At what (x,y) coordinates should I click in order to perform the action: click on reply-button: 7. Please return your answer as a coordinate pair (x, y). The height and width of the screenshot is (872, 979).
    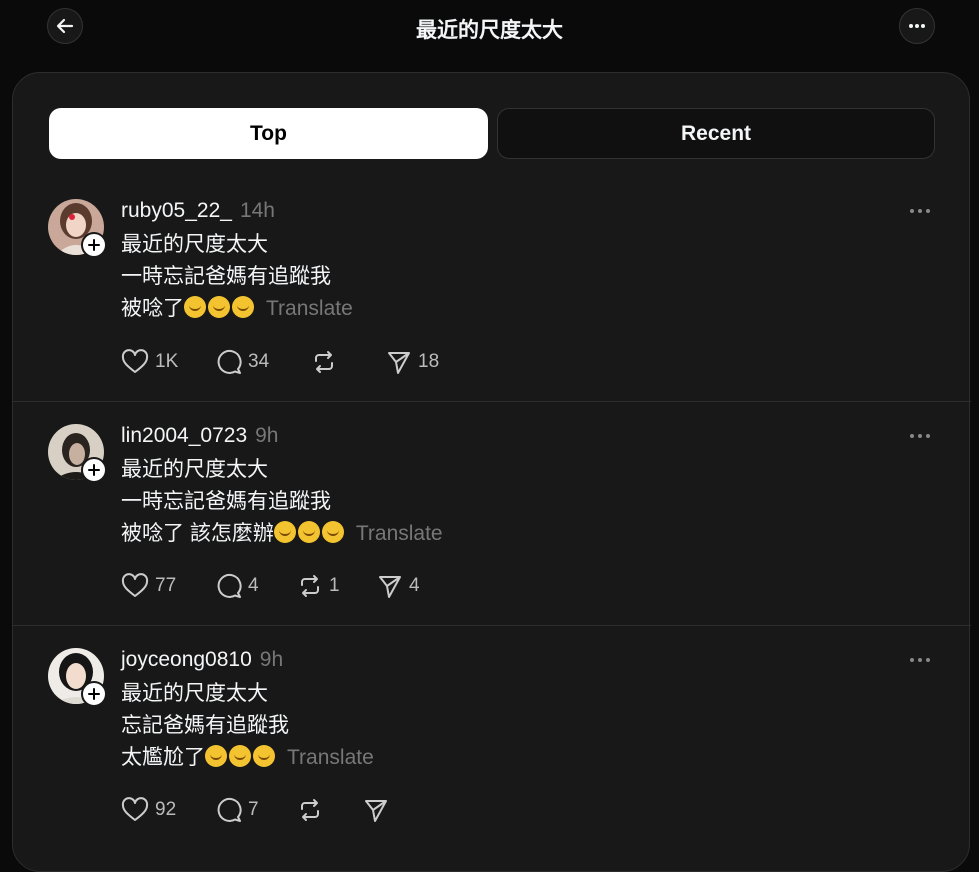
    Looking at the image, I should click on (237, 810).